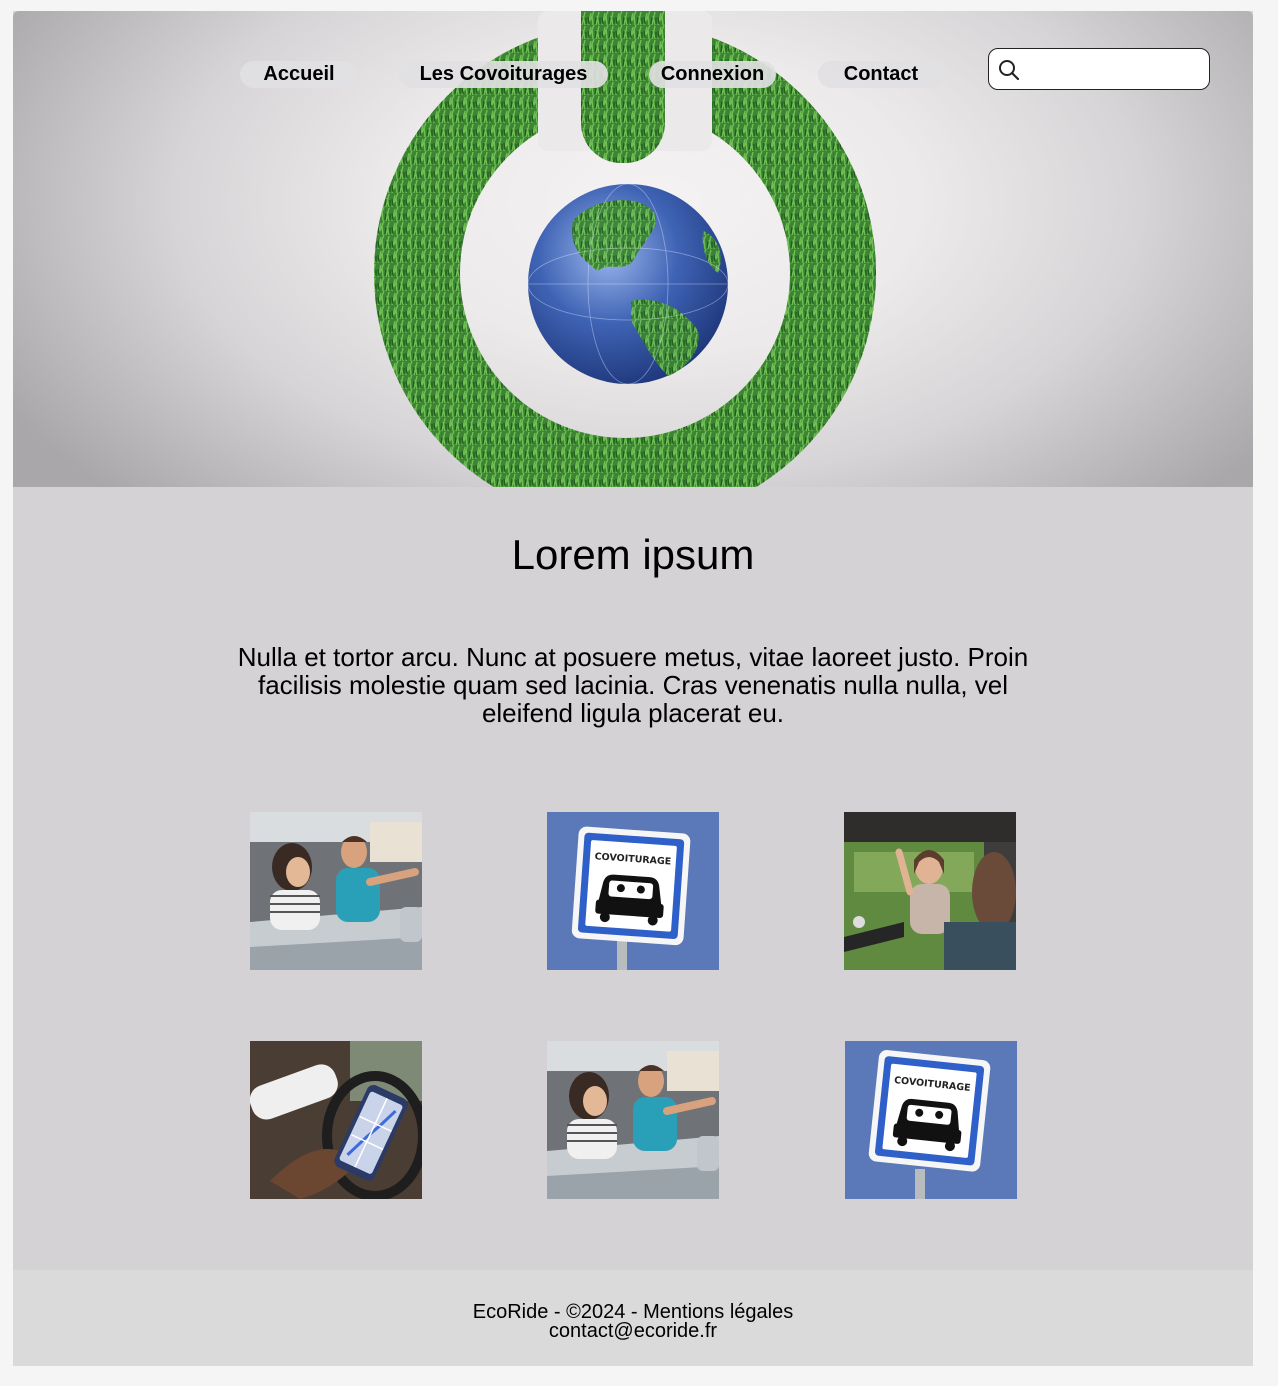  I want to click on search-box, so click(1099, 69).